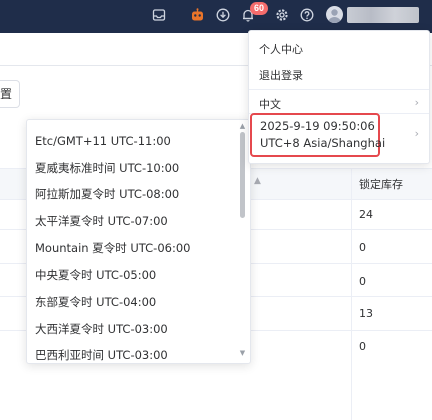 The height and width of the screenshot is (420, 432). What do you see at coordinates (101, 329) in the screenshot?
I see `timezone-option: 大西洋夏令时 UTC-03:00` at bounding box center [101, 329].